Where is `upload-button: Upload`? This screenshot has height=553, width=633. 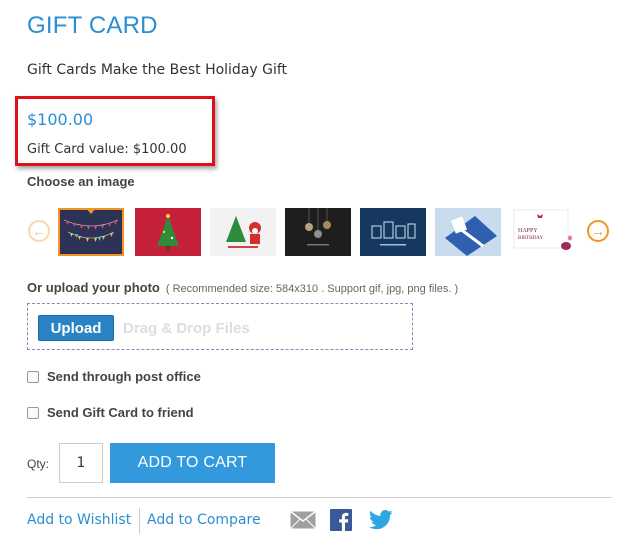 upload-button: Upload is located at coordinates (76, 328).